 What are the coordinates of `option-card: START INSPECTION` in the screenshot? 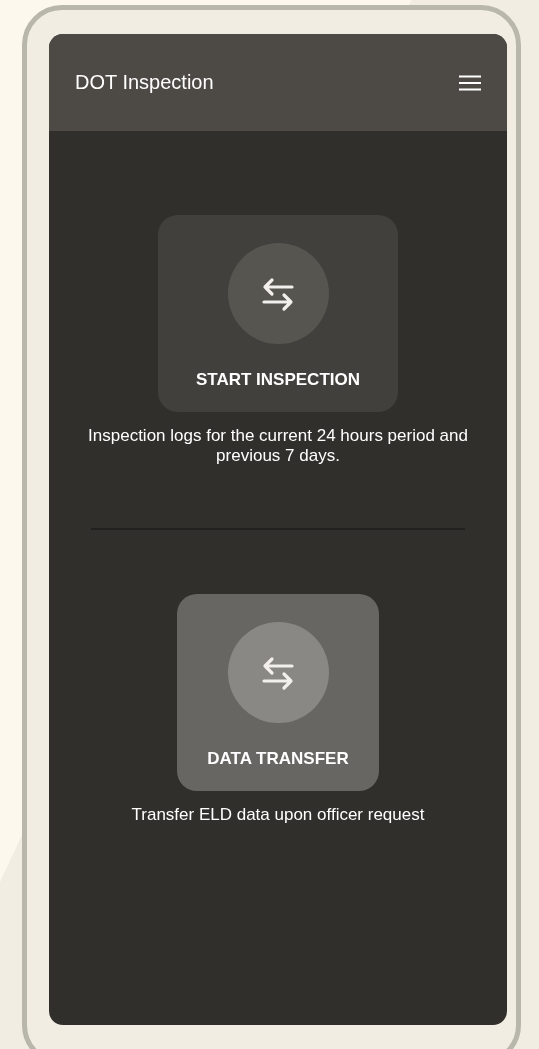 It's located at (278, 313).